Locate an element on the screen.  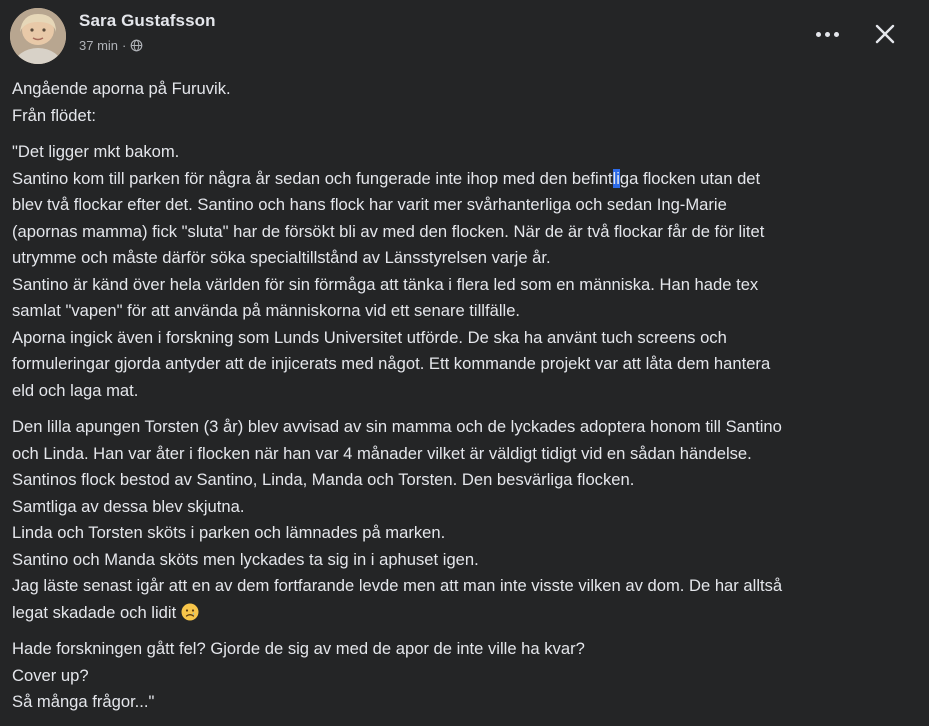
sad-face-emoji is located at coordinates (190, 611).